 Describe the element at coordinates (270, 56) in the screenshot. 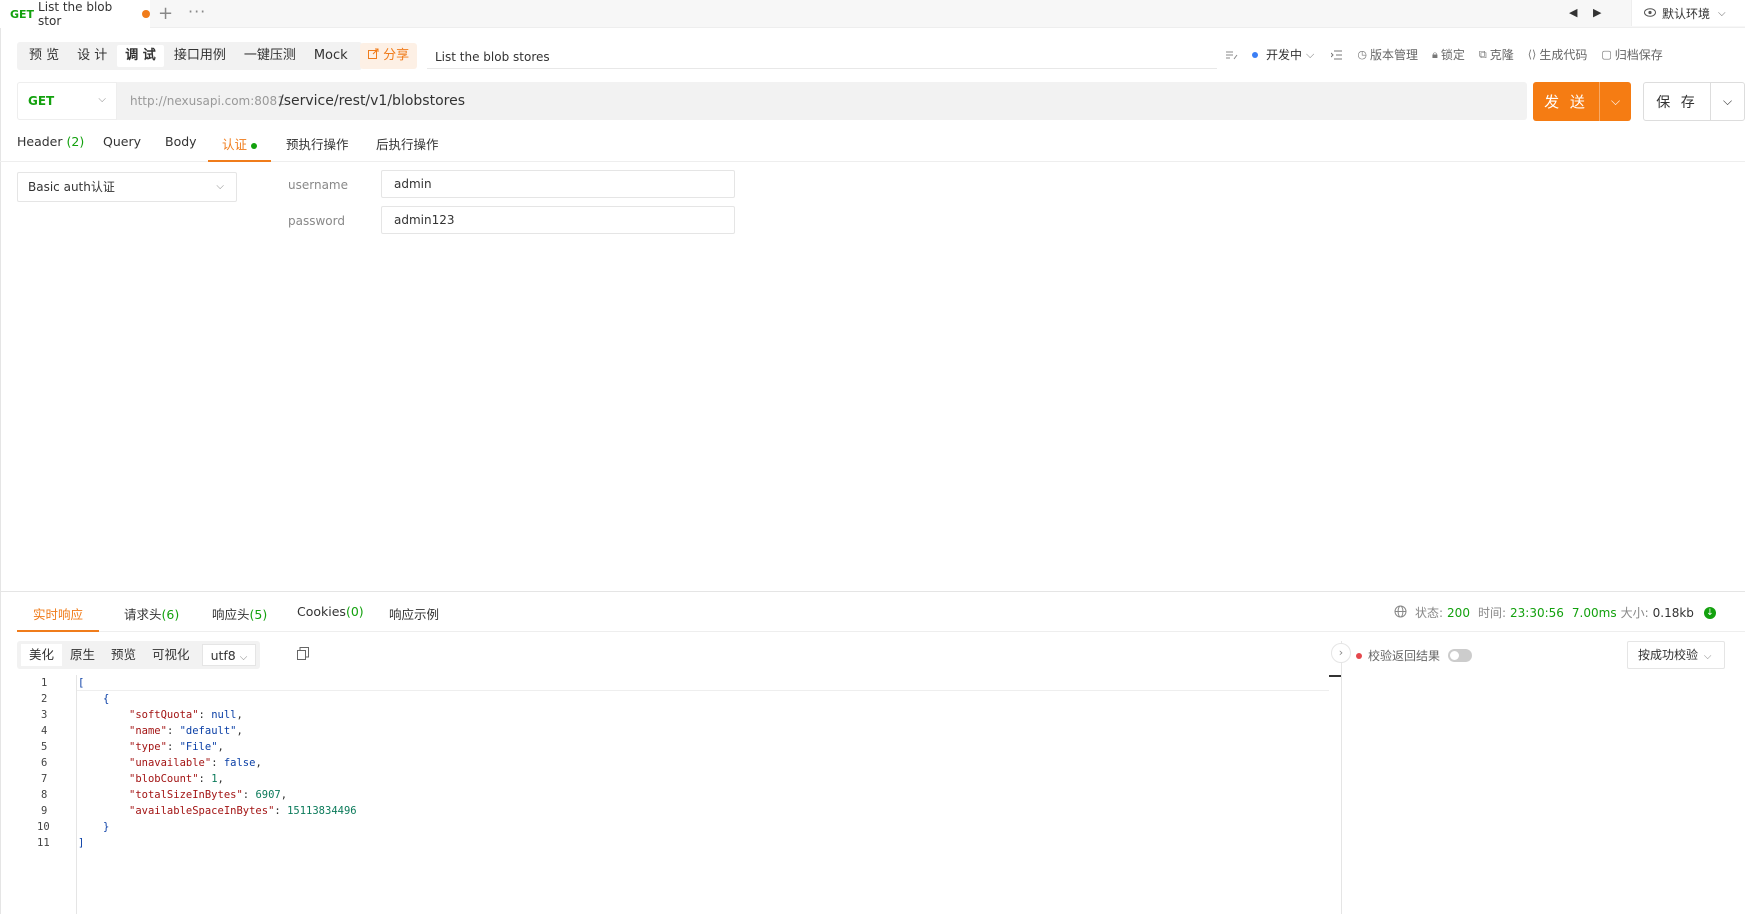

I see `mode-tab-stress-test: 一键压测` at that location.